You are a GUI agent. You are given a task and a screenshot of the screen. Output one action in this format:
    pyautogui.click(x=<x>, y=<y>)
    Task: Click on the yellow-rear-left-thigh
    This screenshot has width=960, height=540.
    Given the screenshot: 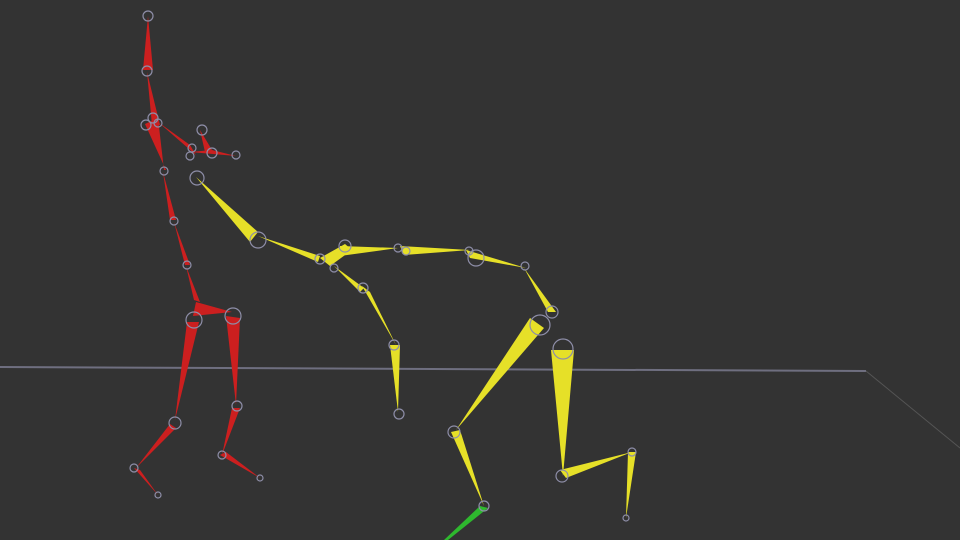 What is the action you would take?
    pyautogui.click(x=500, y=374)
    